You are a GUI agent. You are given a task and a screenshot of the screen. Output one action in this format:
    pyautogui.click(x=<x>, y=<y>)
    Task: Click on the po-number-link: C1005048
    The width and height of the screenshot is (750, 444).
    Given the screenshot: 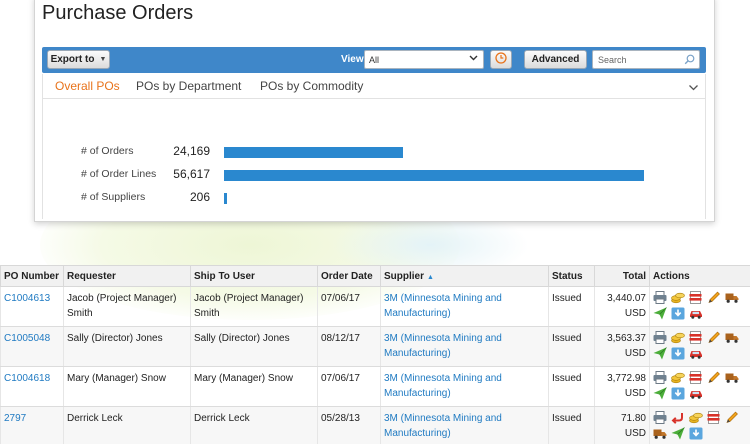 What is the action you would take?
    pyautogui.click(x=27, y=338)
    